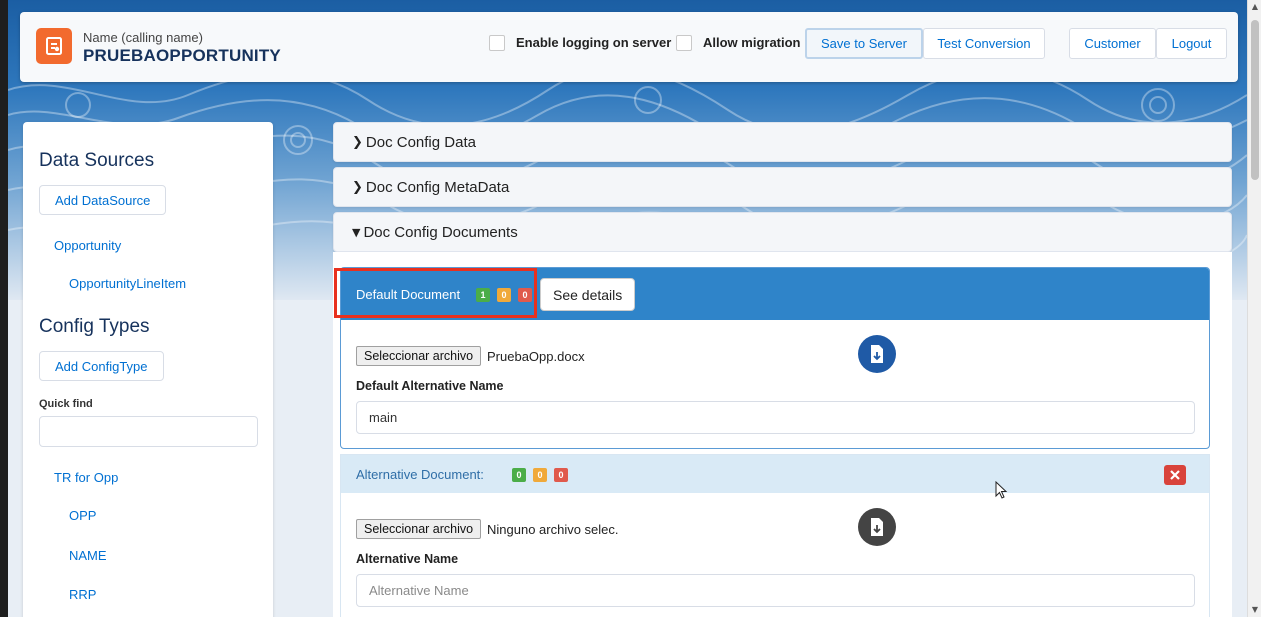 The height and width of the screenshot is (617, 1261). I want to click on enable-logging-checkbox, so click(497, 43).